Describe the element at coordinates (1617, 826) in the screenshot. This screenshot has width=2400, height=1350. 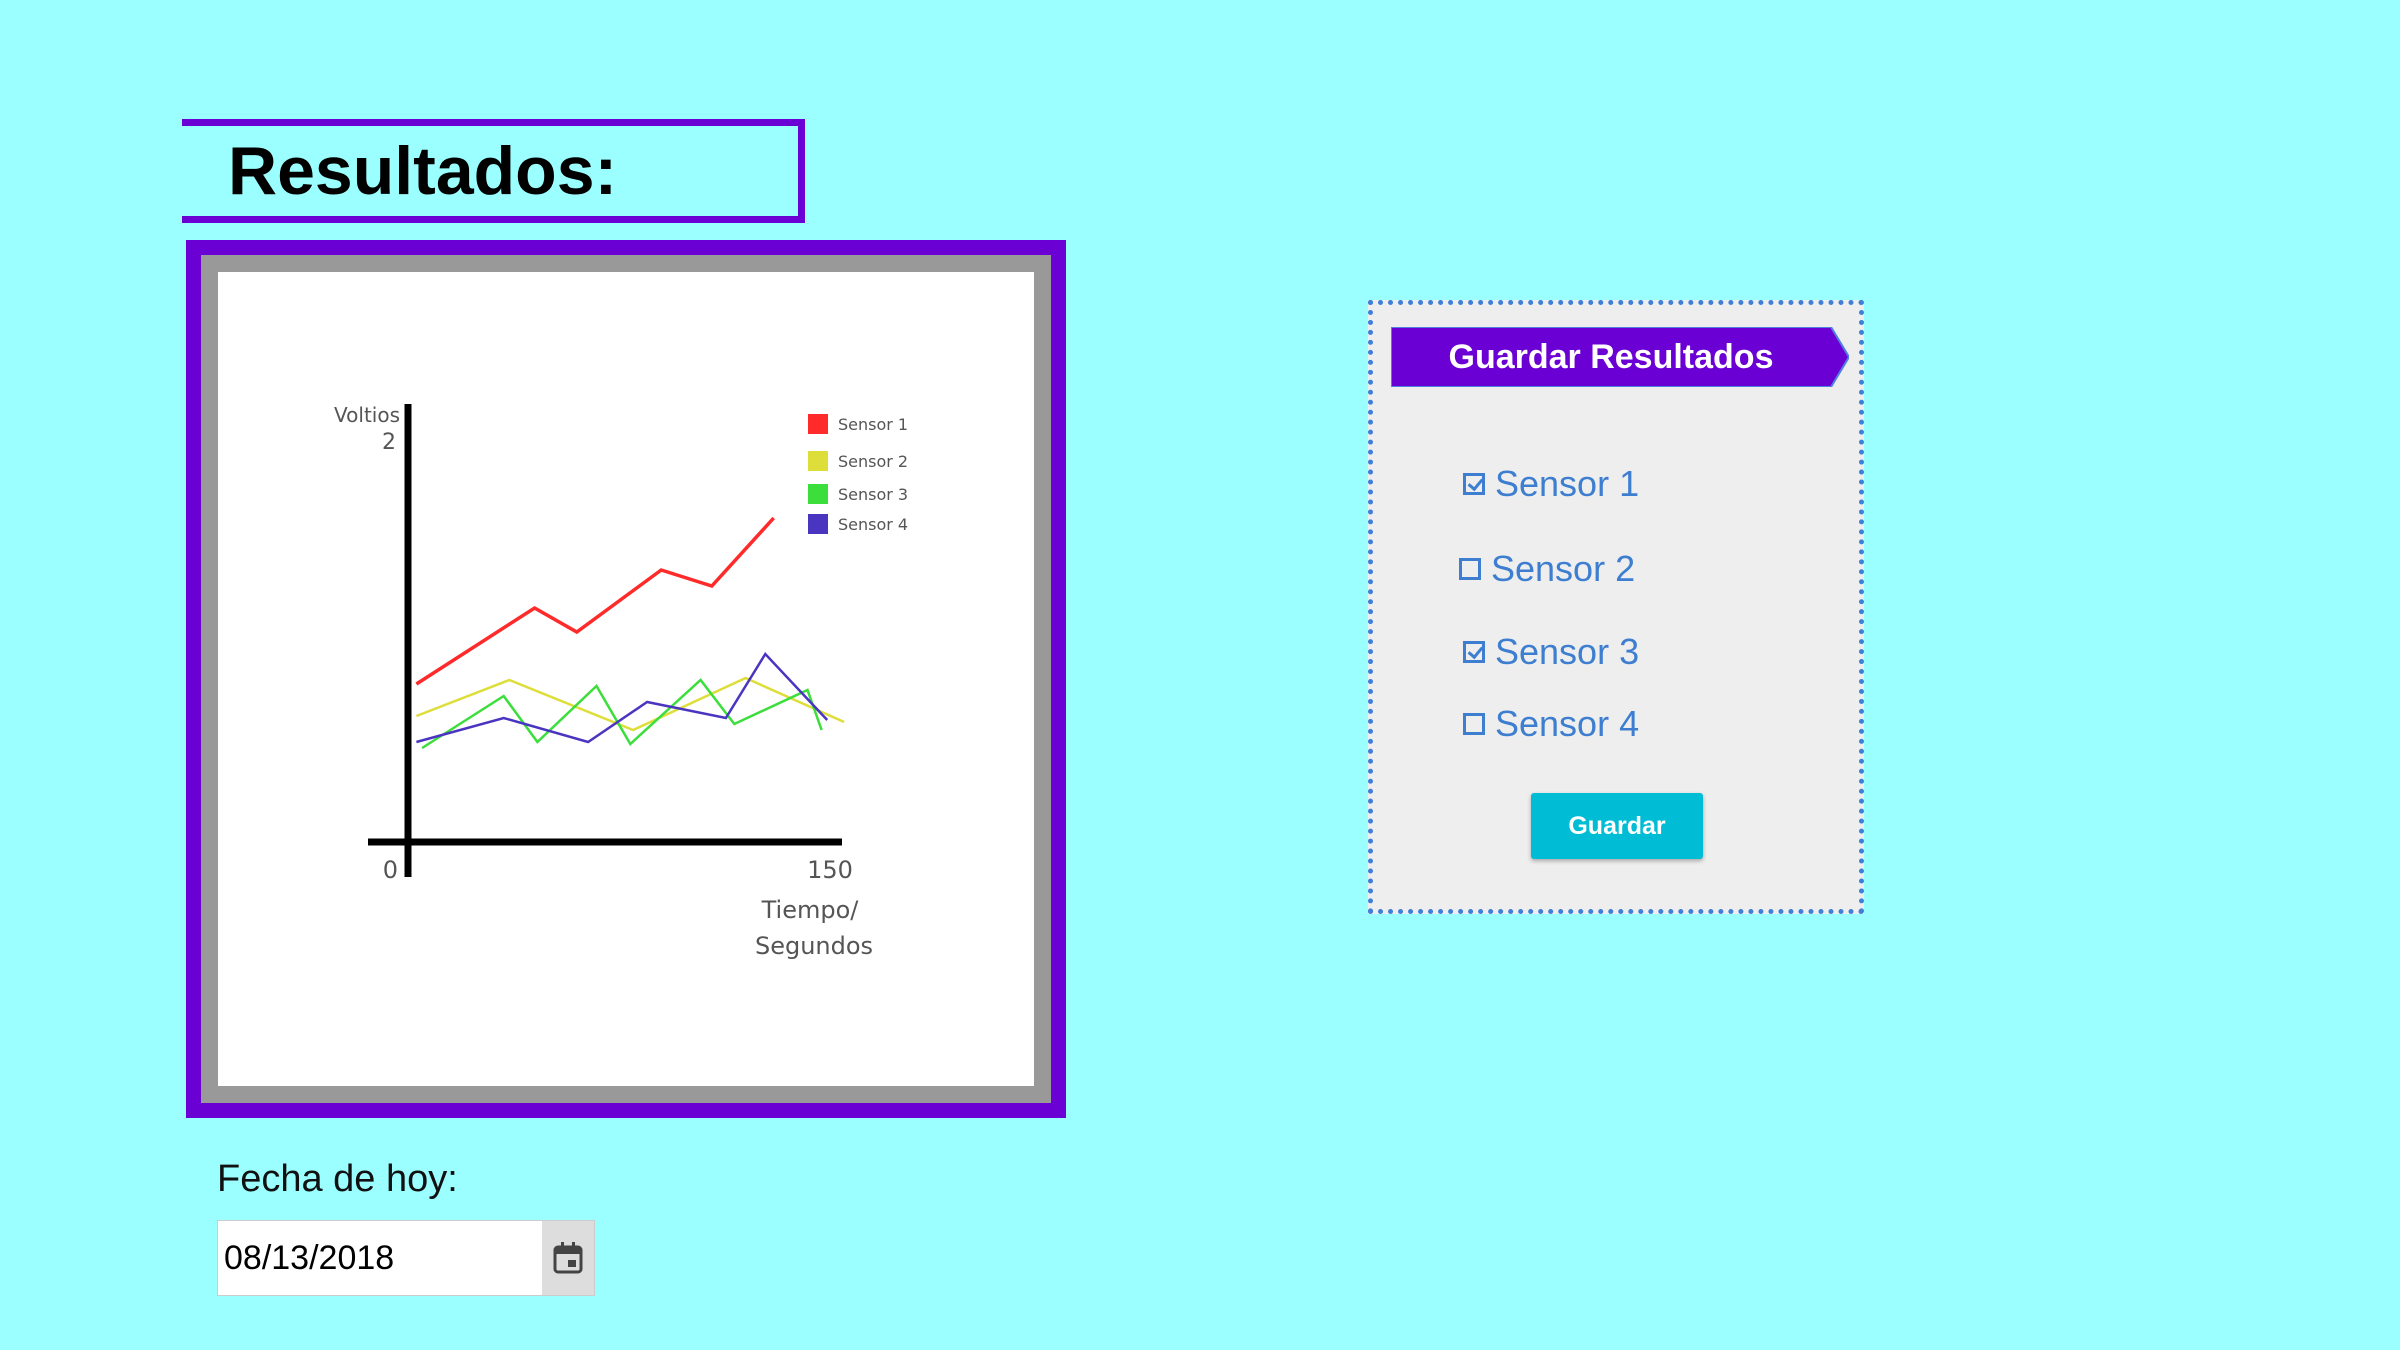
I see `save-button: Guardar` at that location.